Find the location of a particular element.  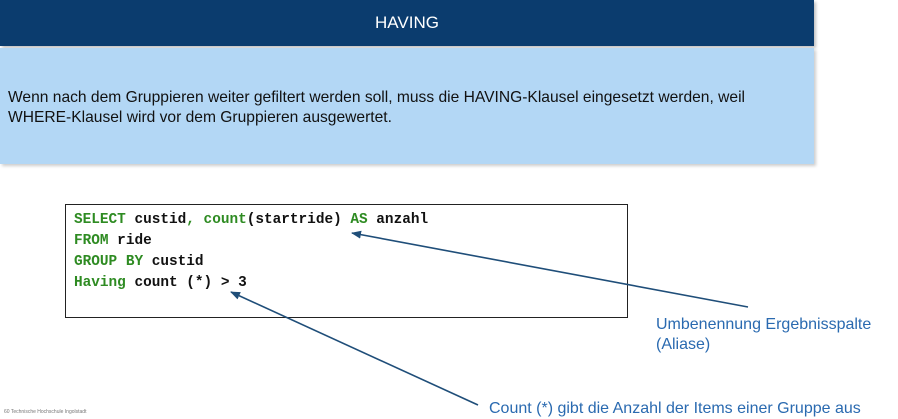

alias-annotation: Umbenennung Ergebnisspalte (Aliase) is located at coordinates (763, 335).